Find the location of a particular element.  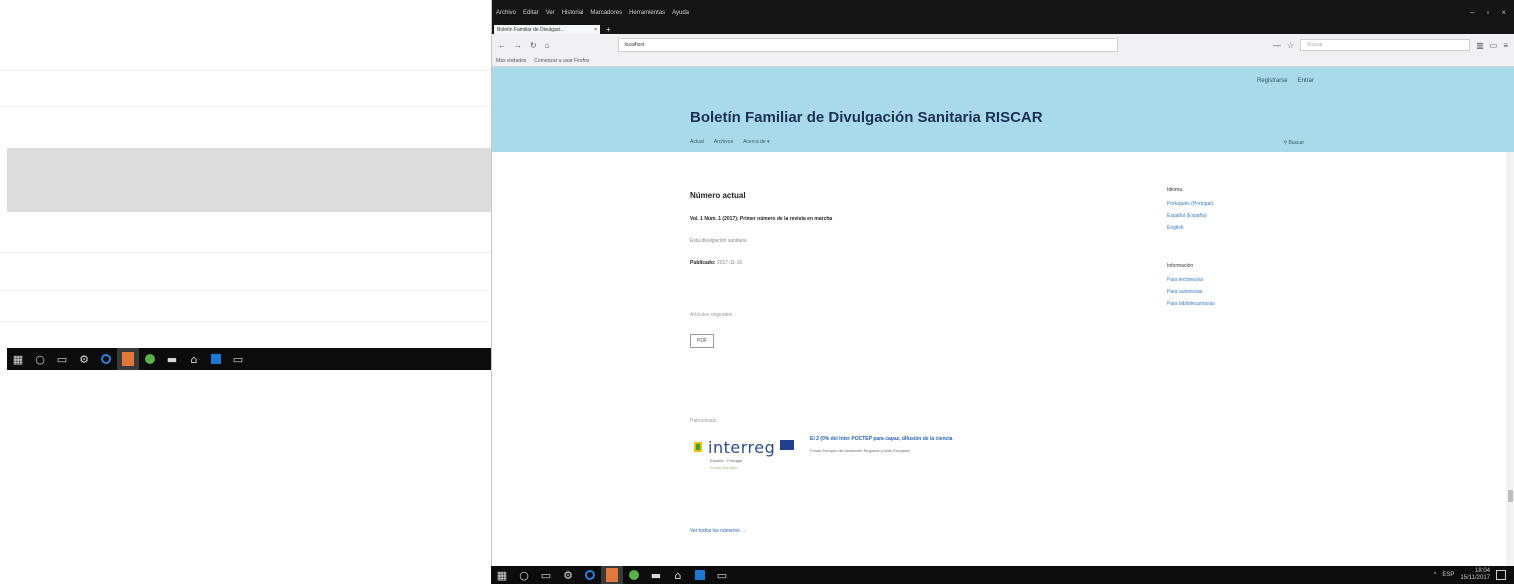

language-link: Español (España) is located at coordinates (1227, 216).